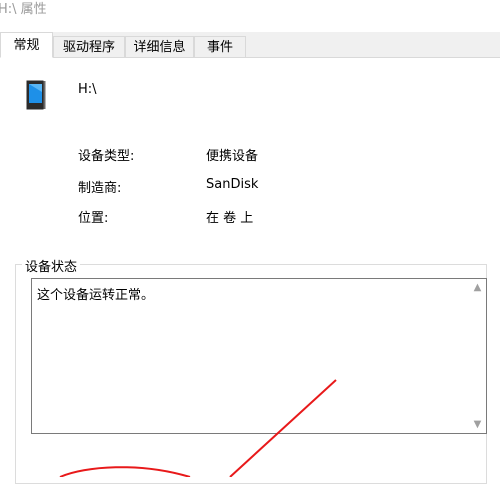  Describe the element at coordinates (477, 424) in the screenshot. I see `scroll-down-icon: ▼` at that location.